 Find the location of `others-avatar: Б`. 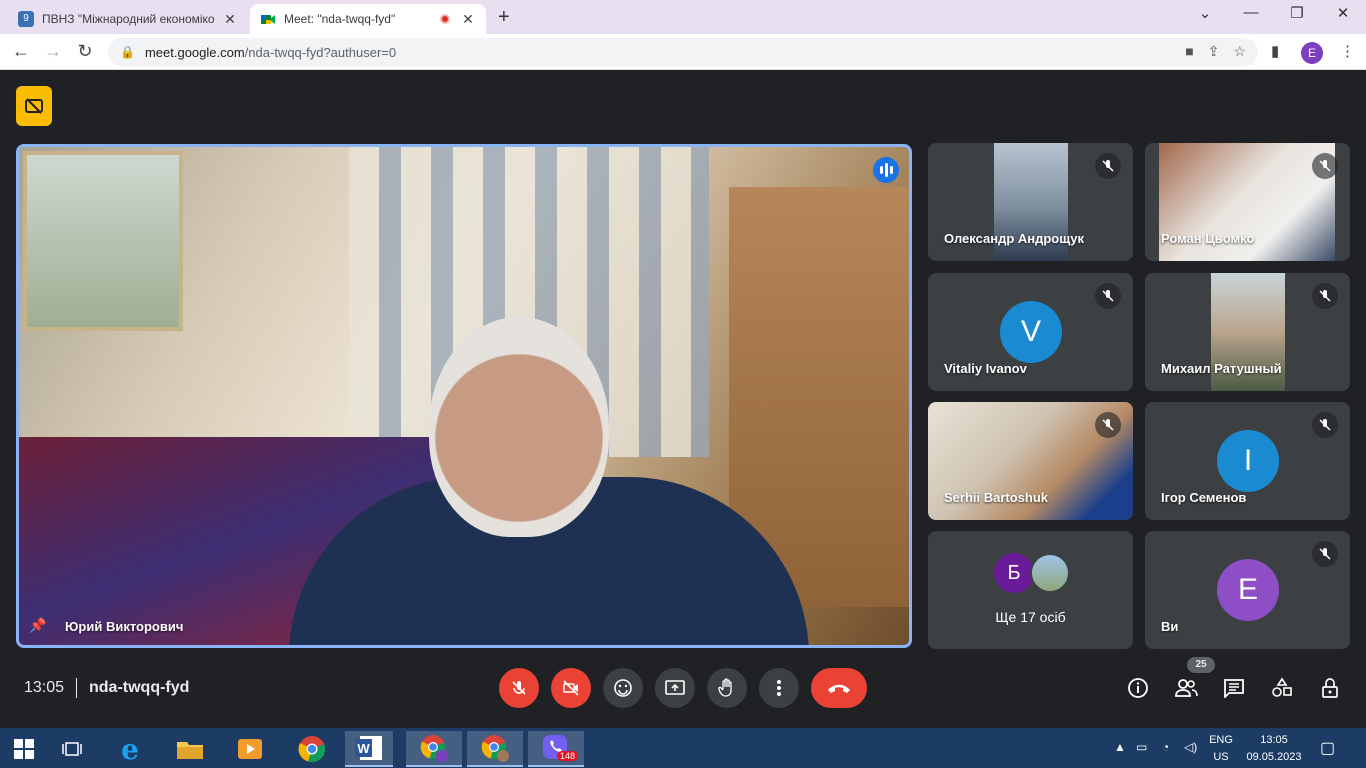

others-avatar: Б is located at coordinates (1014, 573).